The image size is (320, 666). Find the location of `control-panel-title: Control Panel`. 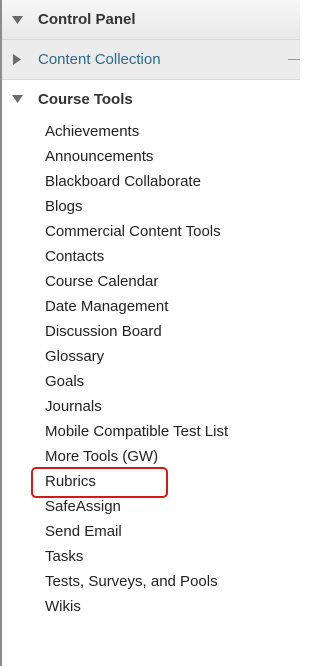

control-panel-title: Control Panel is located at coordinates (87, 19).